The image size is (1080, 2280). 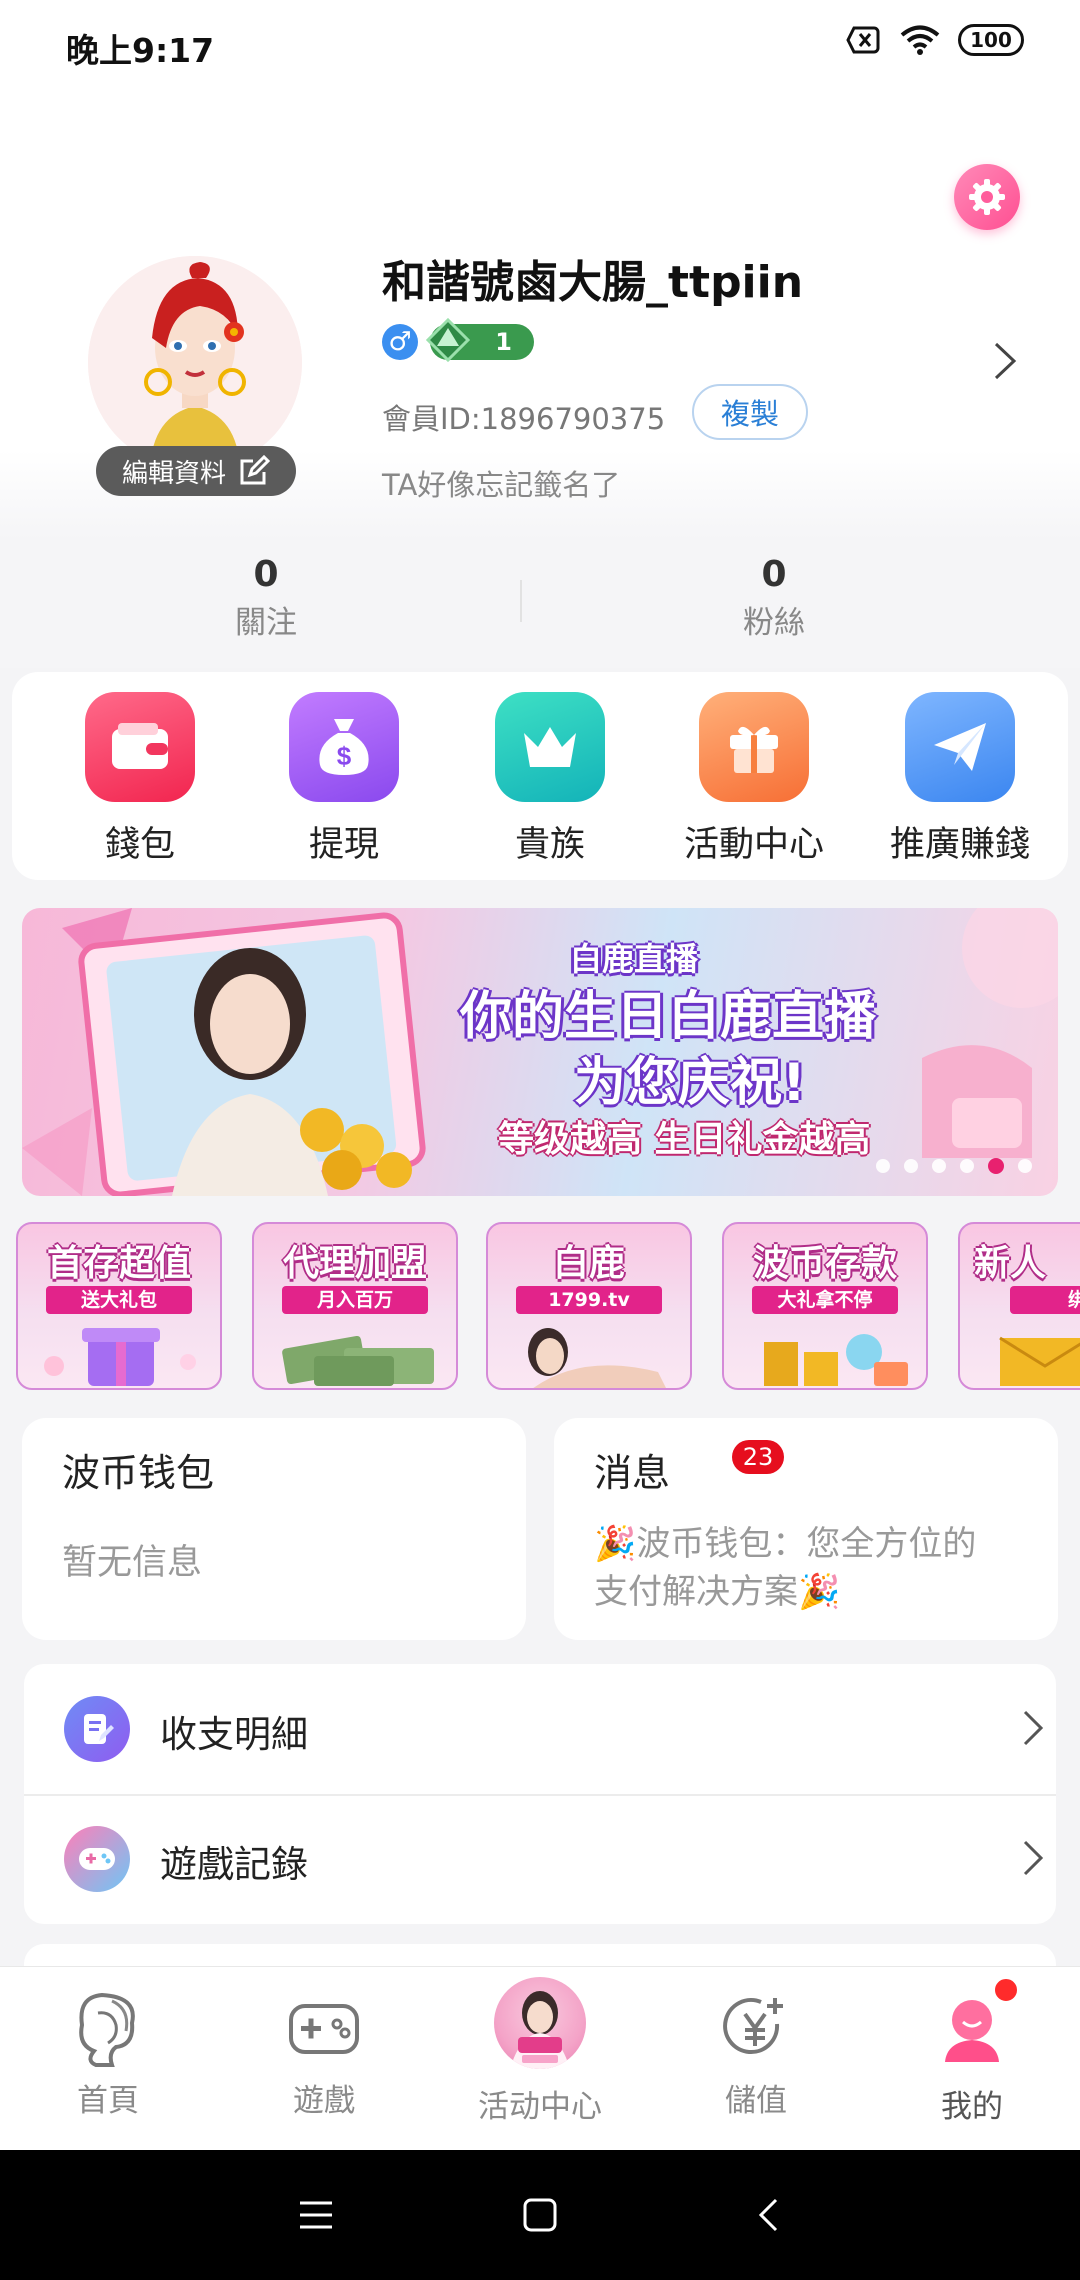 What do you see at coordinates (785, 1544) in the screenshot?
I see `message-preview-line1: 🎉波币钱包：您全方位的` at bounding box center [785, 1544].